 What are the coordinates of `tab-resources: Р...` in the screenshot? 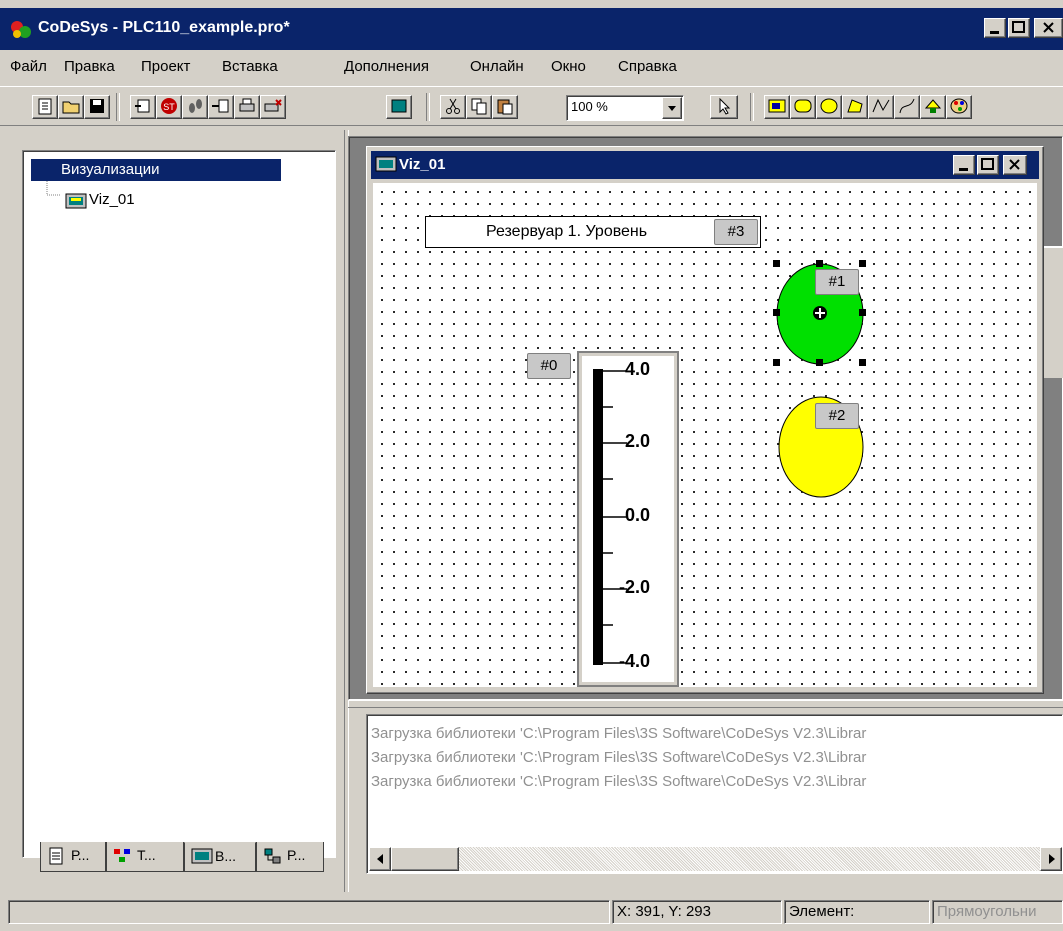 It's located at (290, 857).